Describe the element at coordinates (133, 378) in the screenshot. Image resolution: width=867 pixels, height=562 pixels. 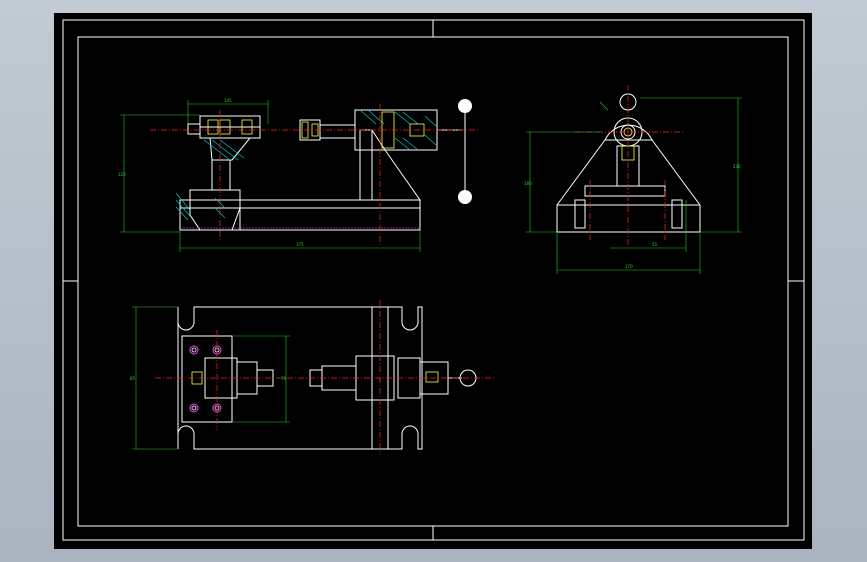
I see `dimension-label: 85` at that location.